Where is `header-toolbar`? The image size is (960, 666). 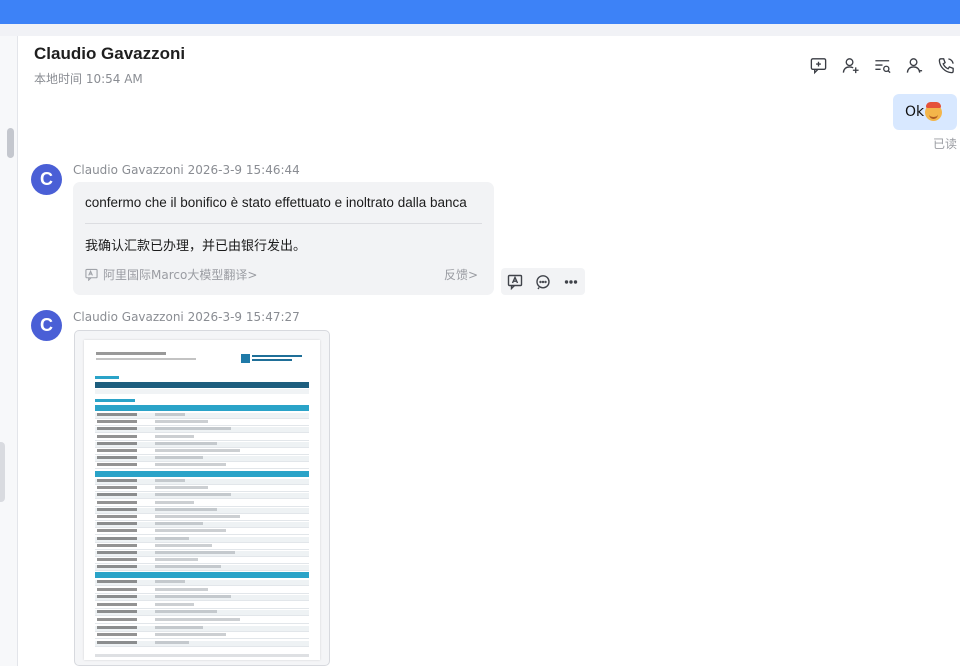 header-toolbar is located at coordinates (882, 65).